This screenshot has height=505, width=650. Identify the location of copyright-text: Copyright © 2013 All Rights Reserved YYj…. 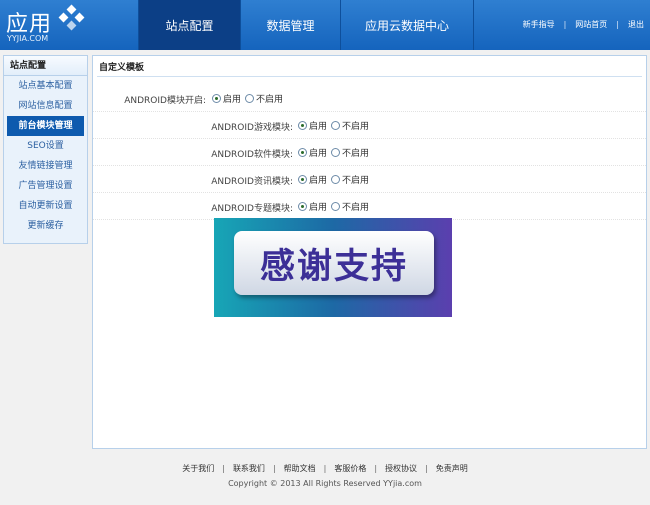
(325, 483).